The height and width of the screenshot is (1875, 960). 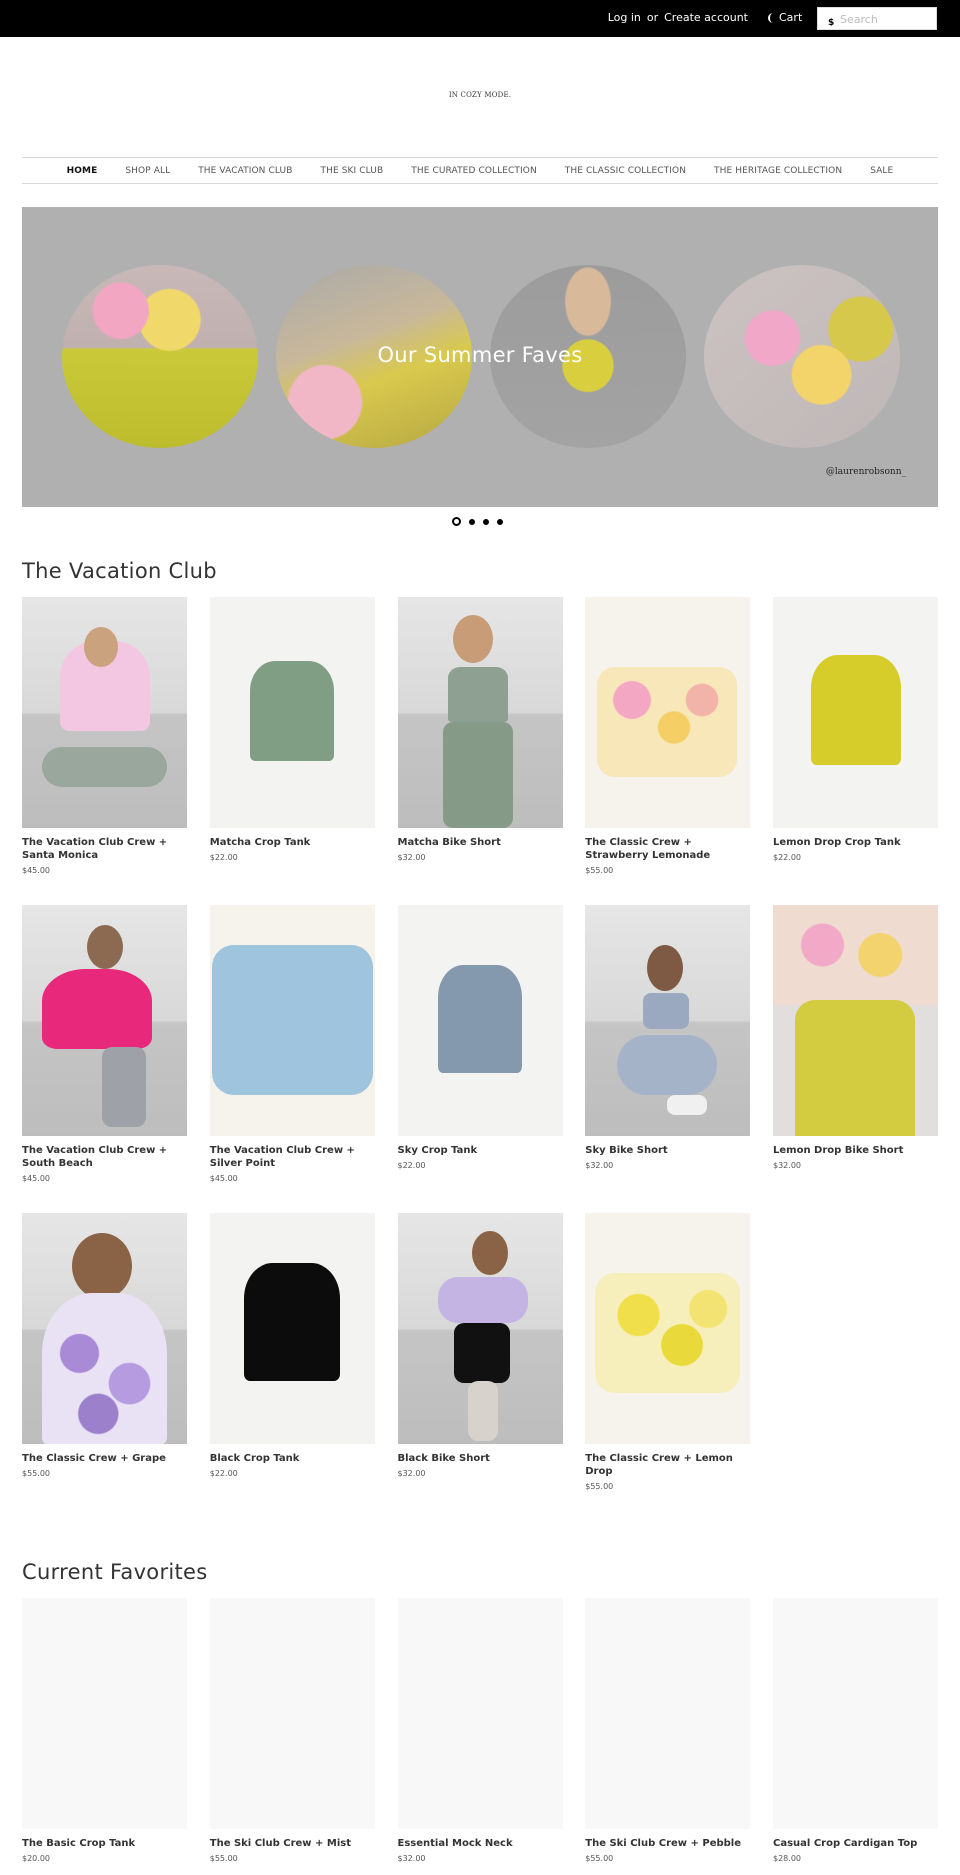 I want to click on product-card: Matcha Bike Short $32.00, so click(x=480, y=751).